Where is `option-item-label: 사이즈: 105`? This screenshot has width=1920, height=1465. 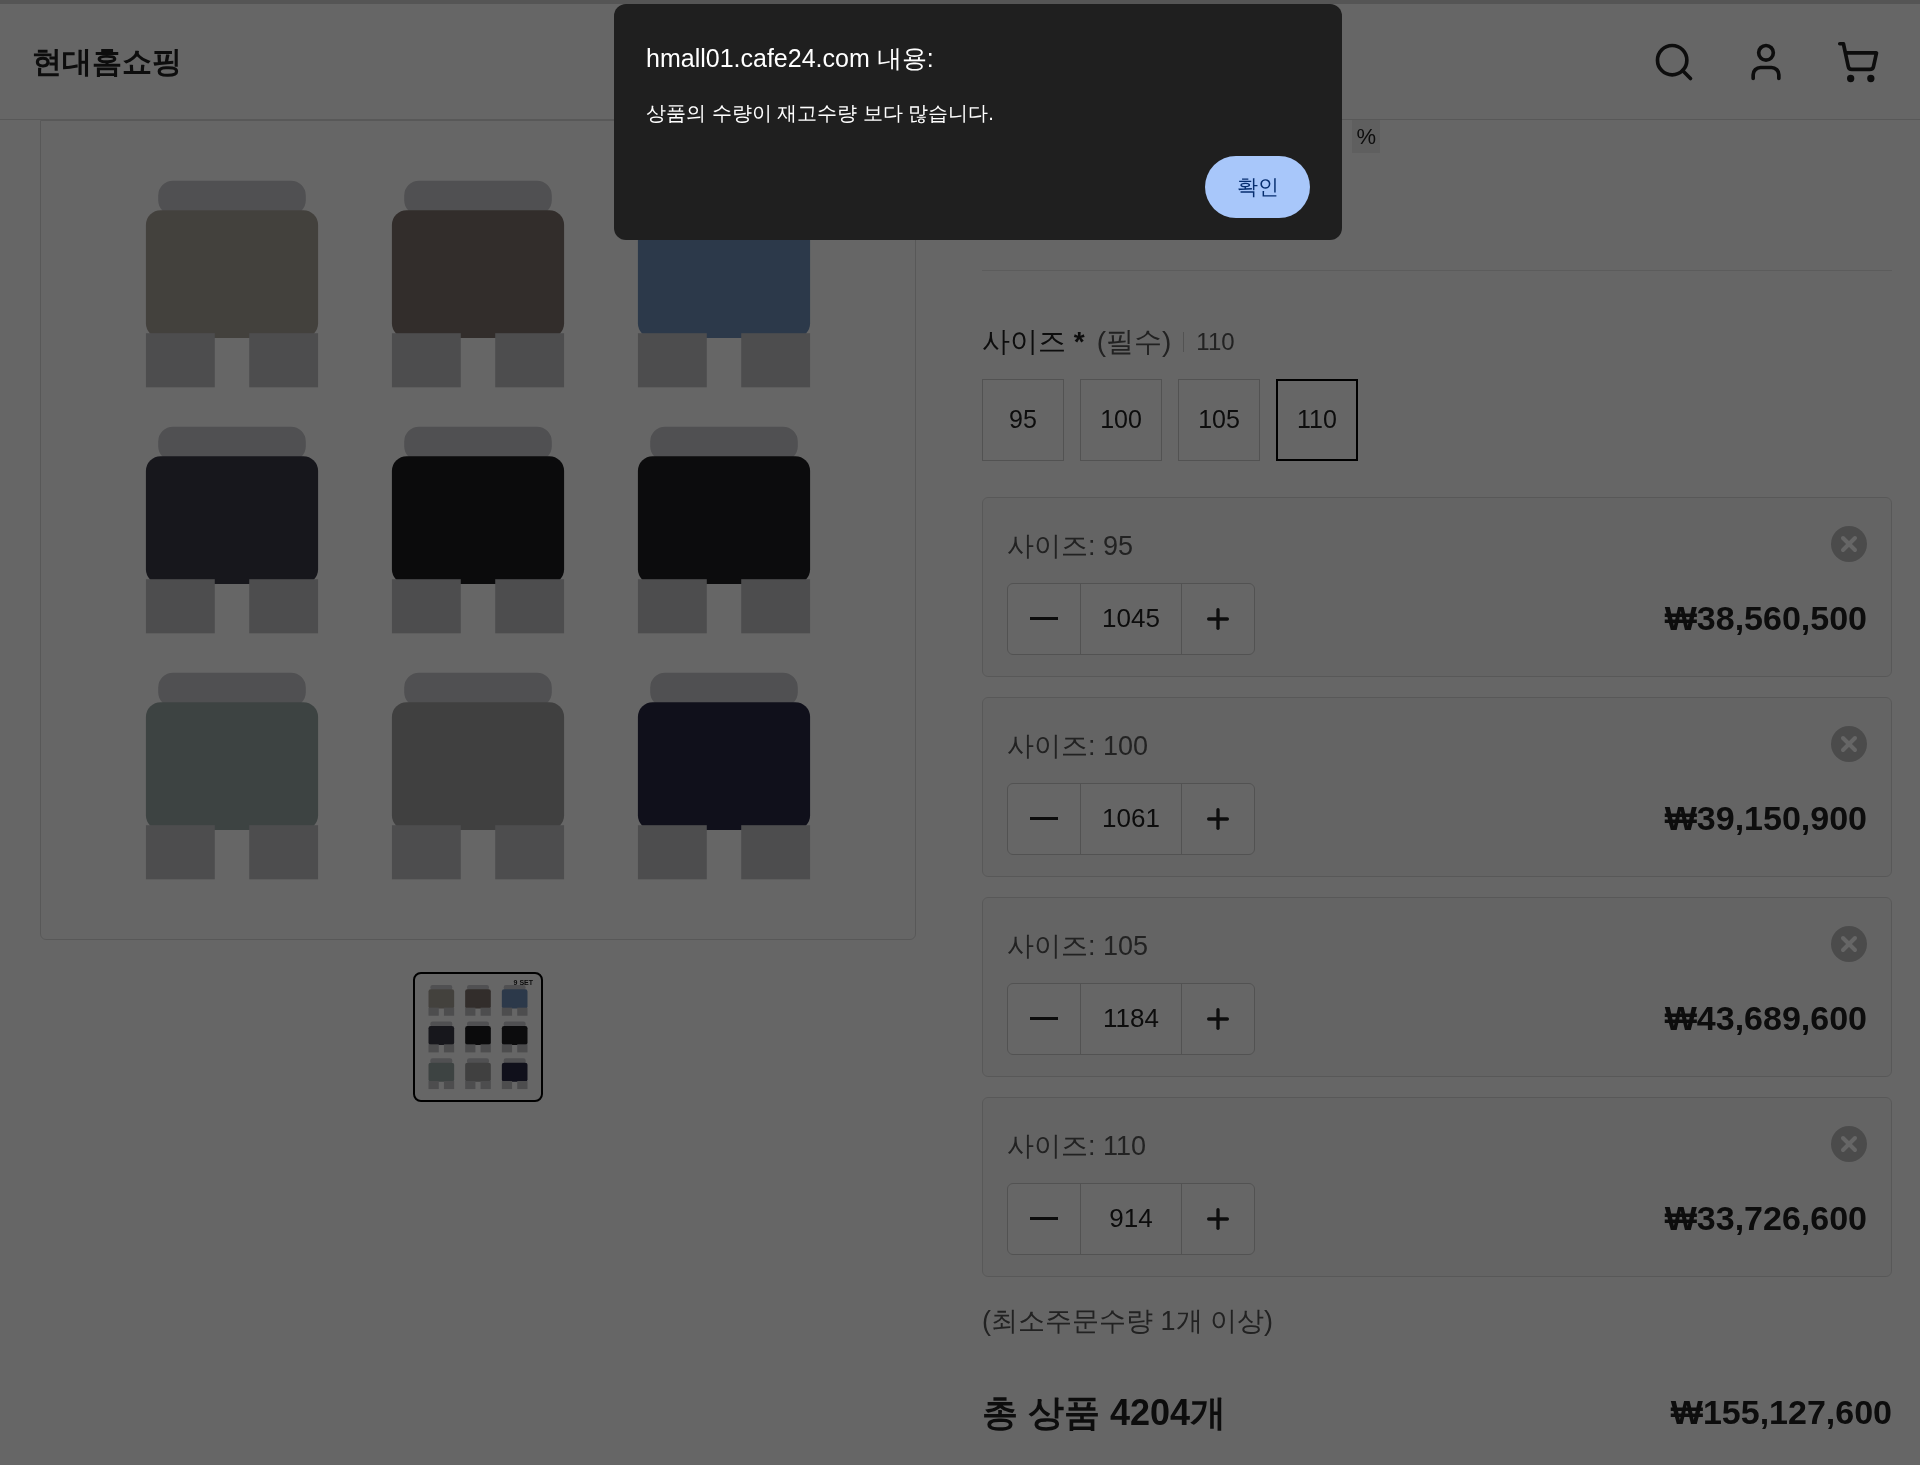 option-item-label: 사이즈: 105 is located at coordinates (1078, 946).